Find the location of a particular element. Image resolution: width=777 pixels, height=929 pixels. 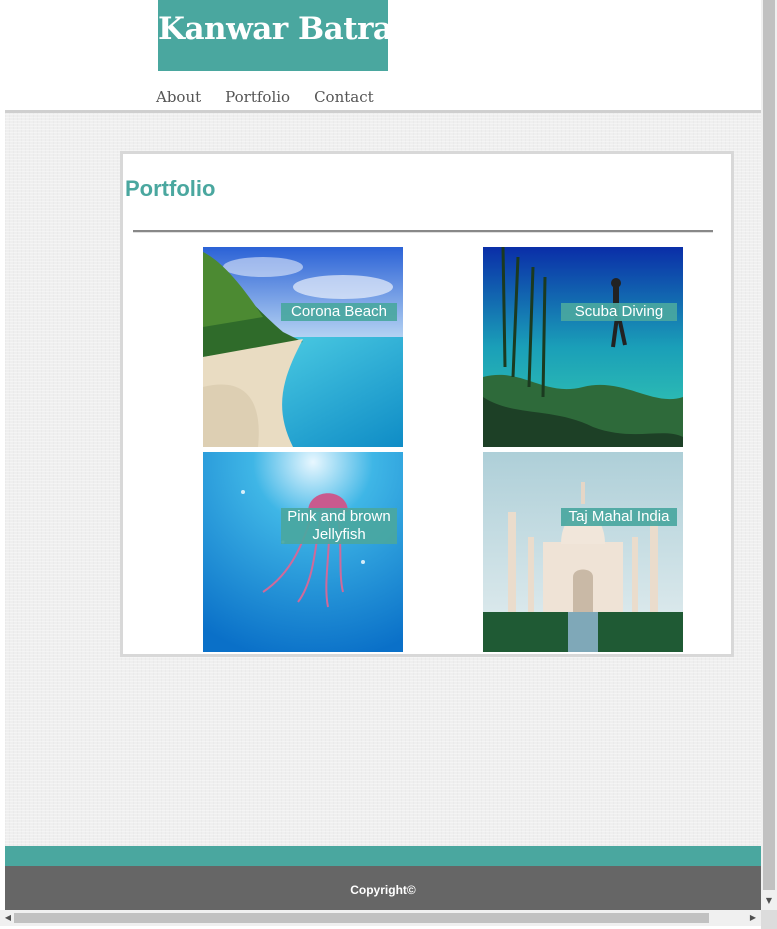

portfolio-tile-scuba: Scuba Diving is located at coordinates (583, 347).